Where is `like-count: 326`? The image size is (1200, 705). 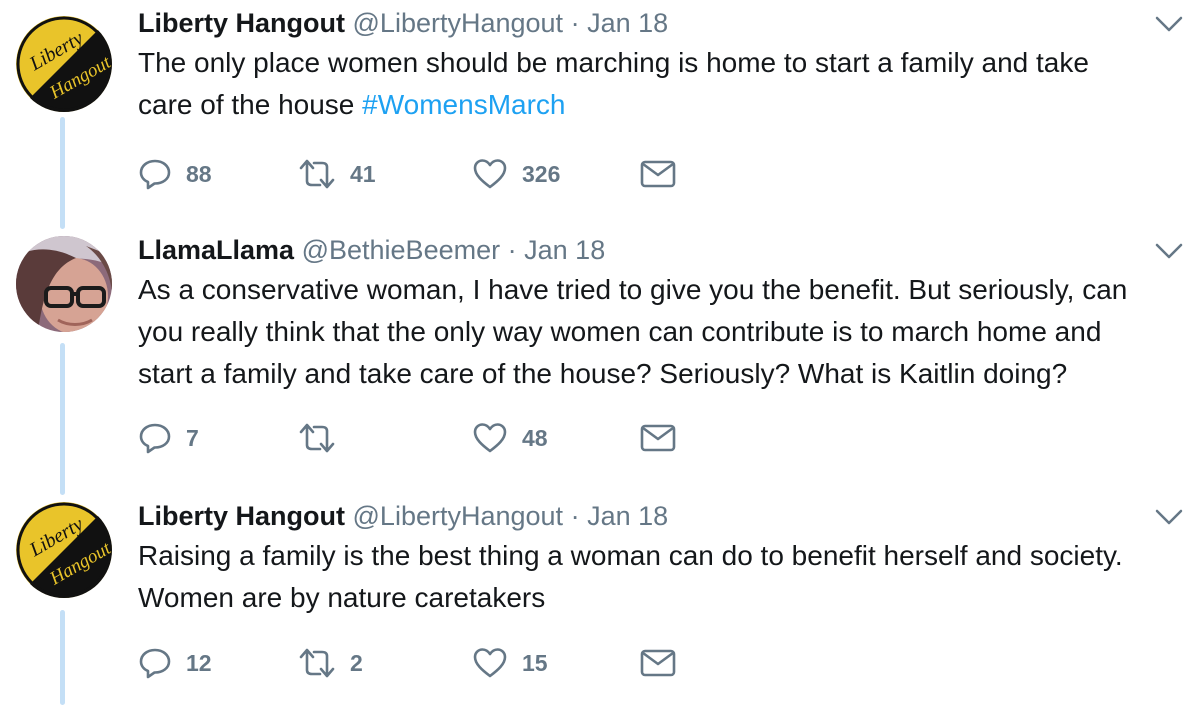
like-count: 326 is located at coordinates (541, 174).